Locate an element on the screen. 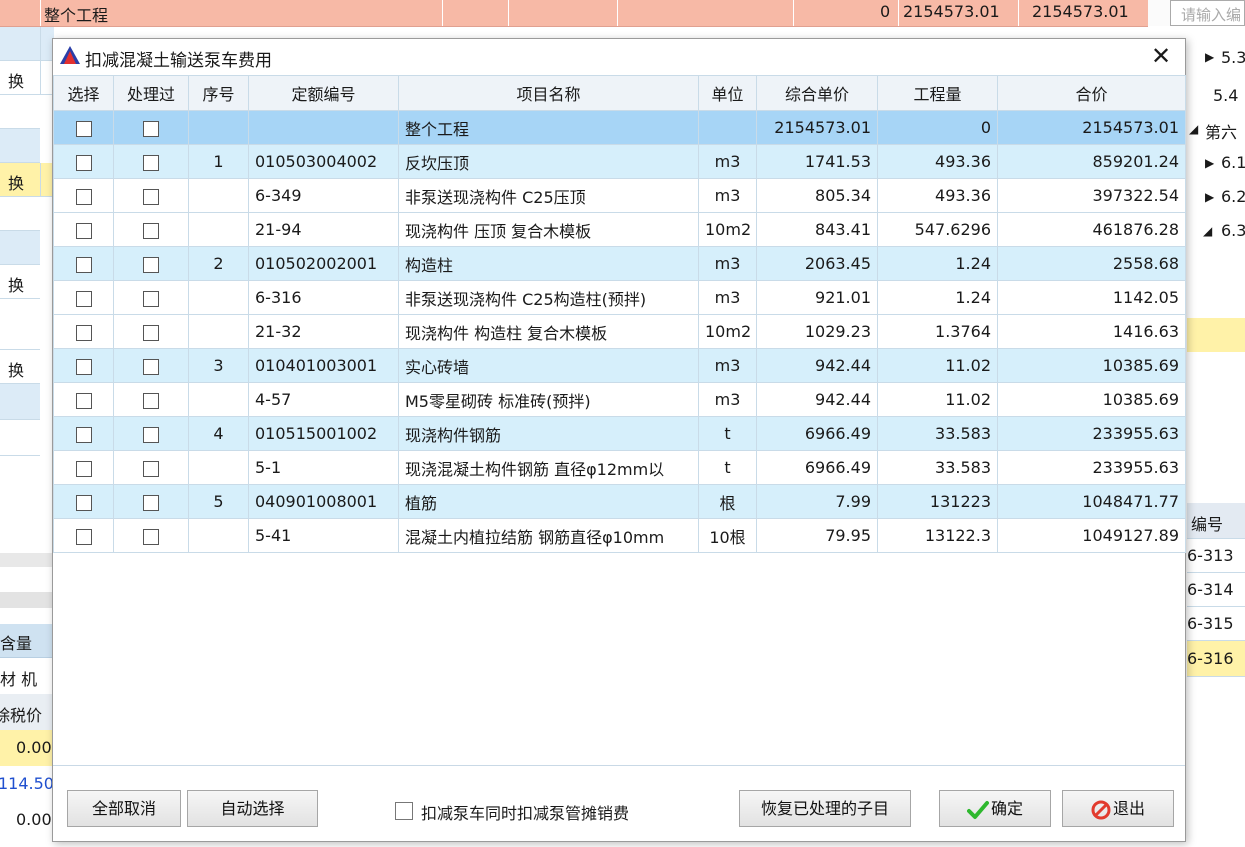  total-cell: 461876.28 is located at coordinates (1091, 229).